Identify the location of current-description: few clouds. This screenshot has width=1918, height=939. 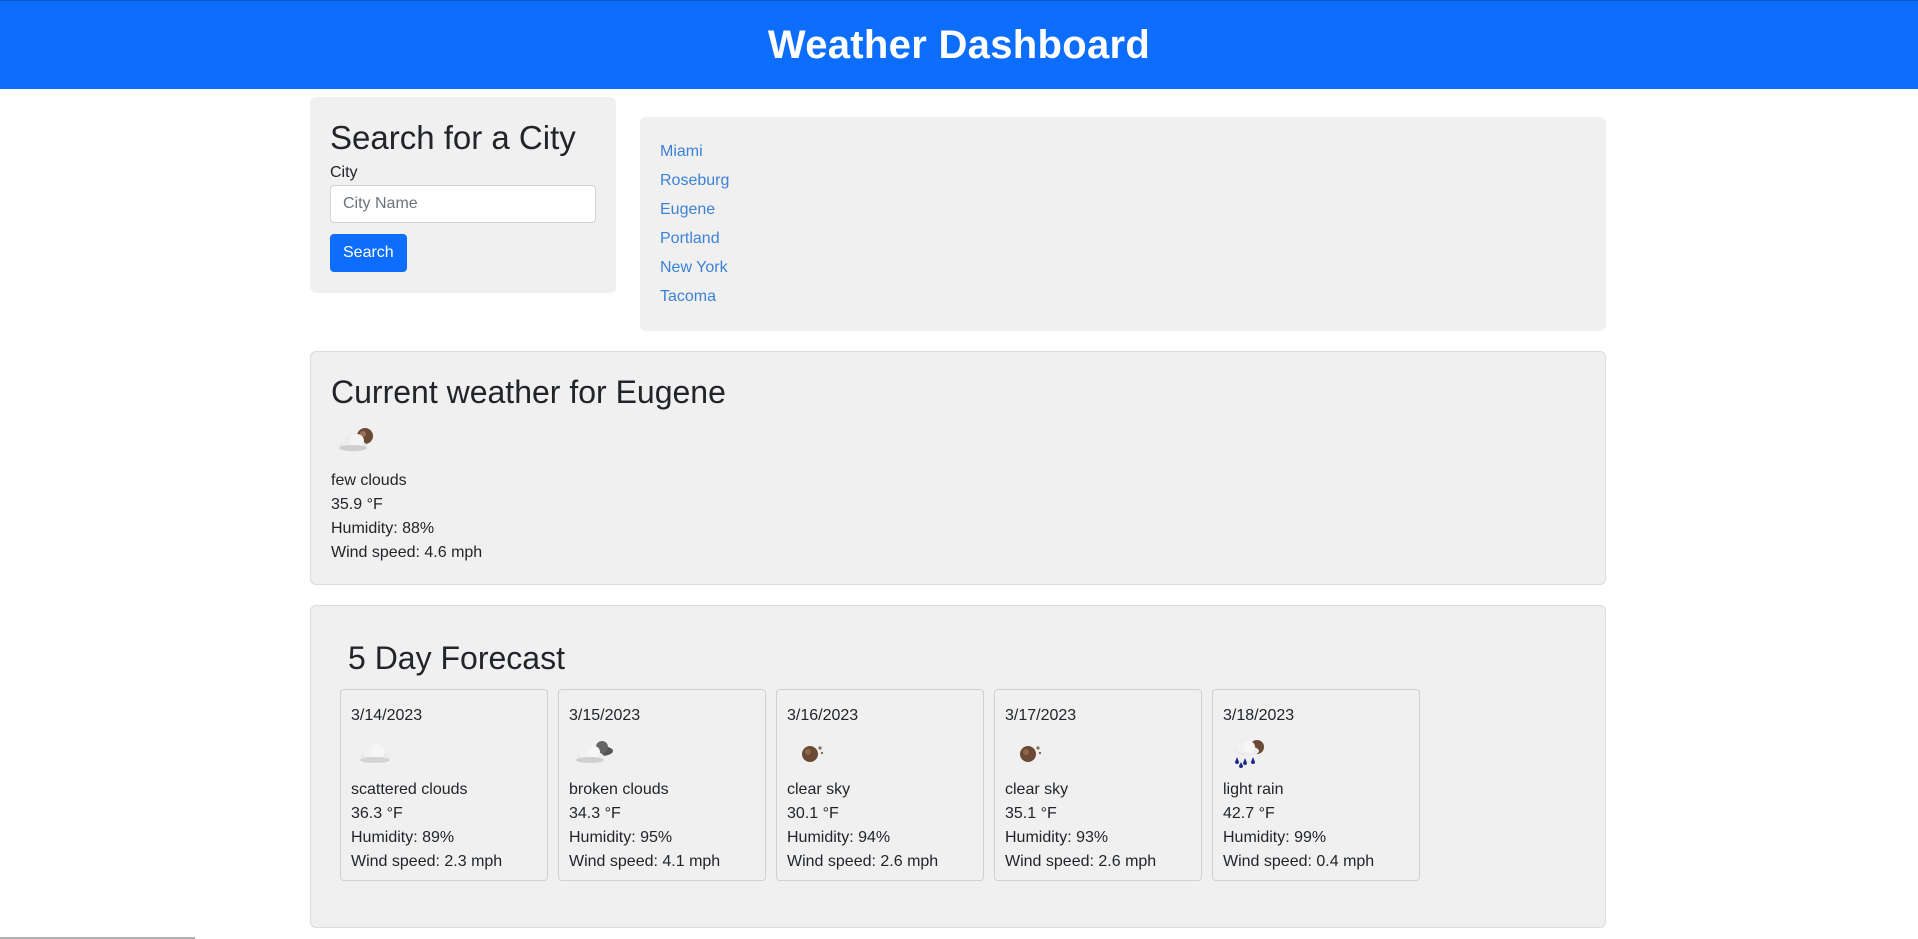
(369, 480).